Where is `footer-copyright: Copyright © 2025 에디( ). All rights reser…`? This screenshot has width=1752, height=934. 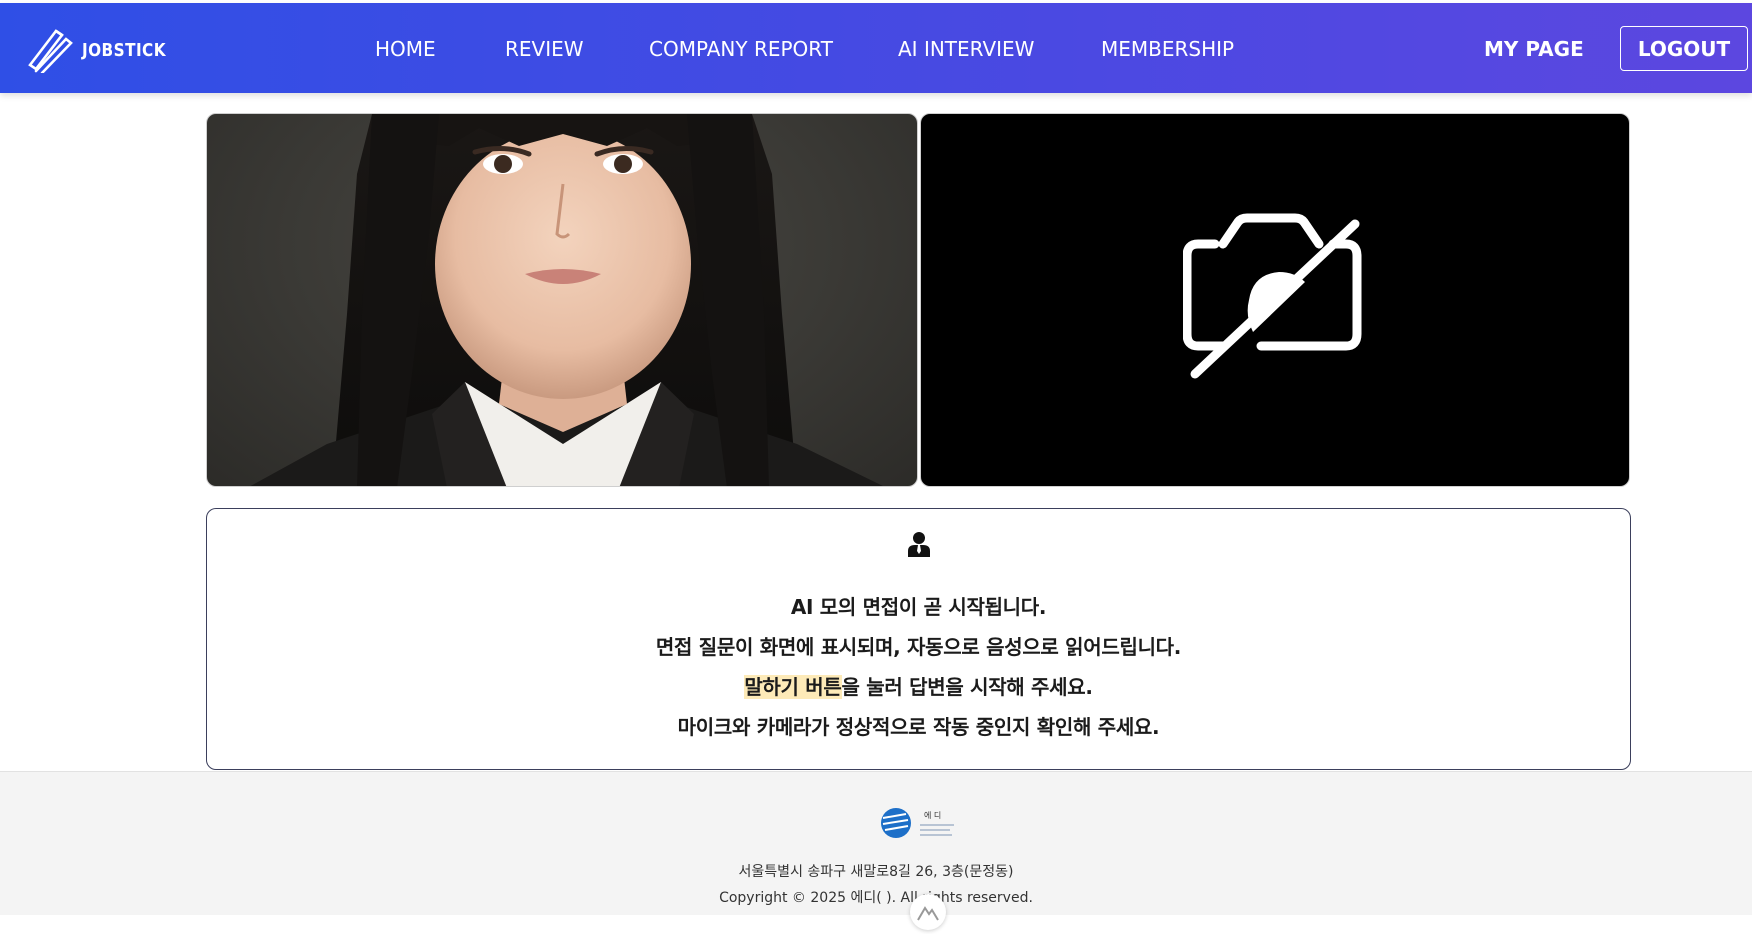
footer-copyright: Copyright © 2025 에디( ). All rights reser… is located at coordinates (876, 898).